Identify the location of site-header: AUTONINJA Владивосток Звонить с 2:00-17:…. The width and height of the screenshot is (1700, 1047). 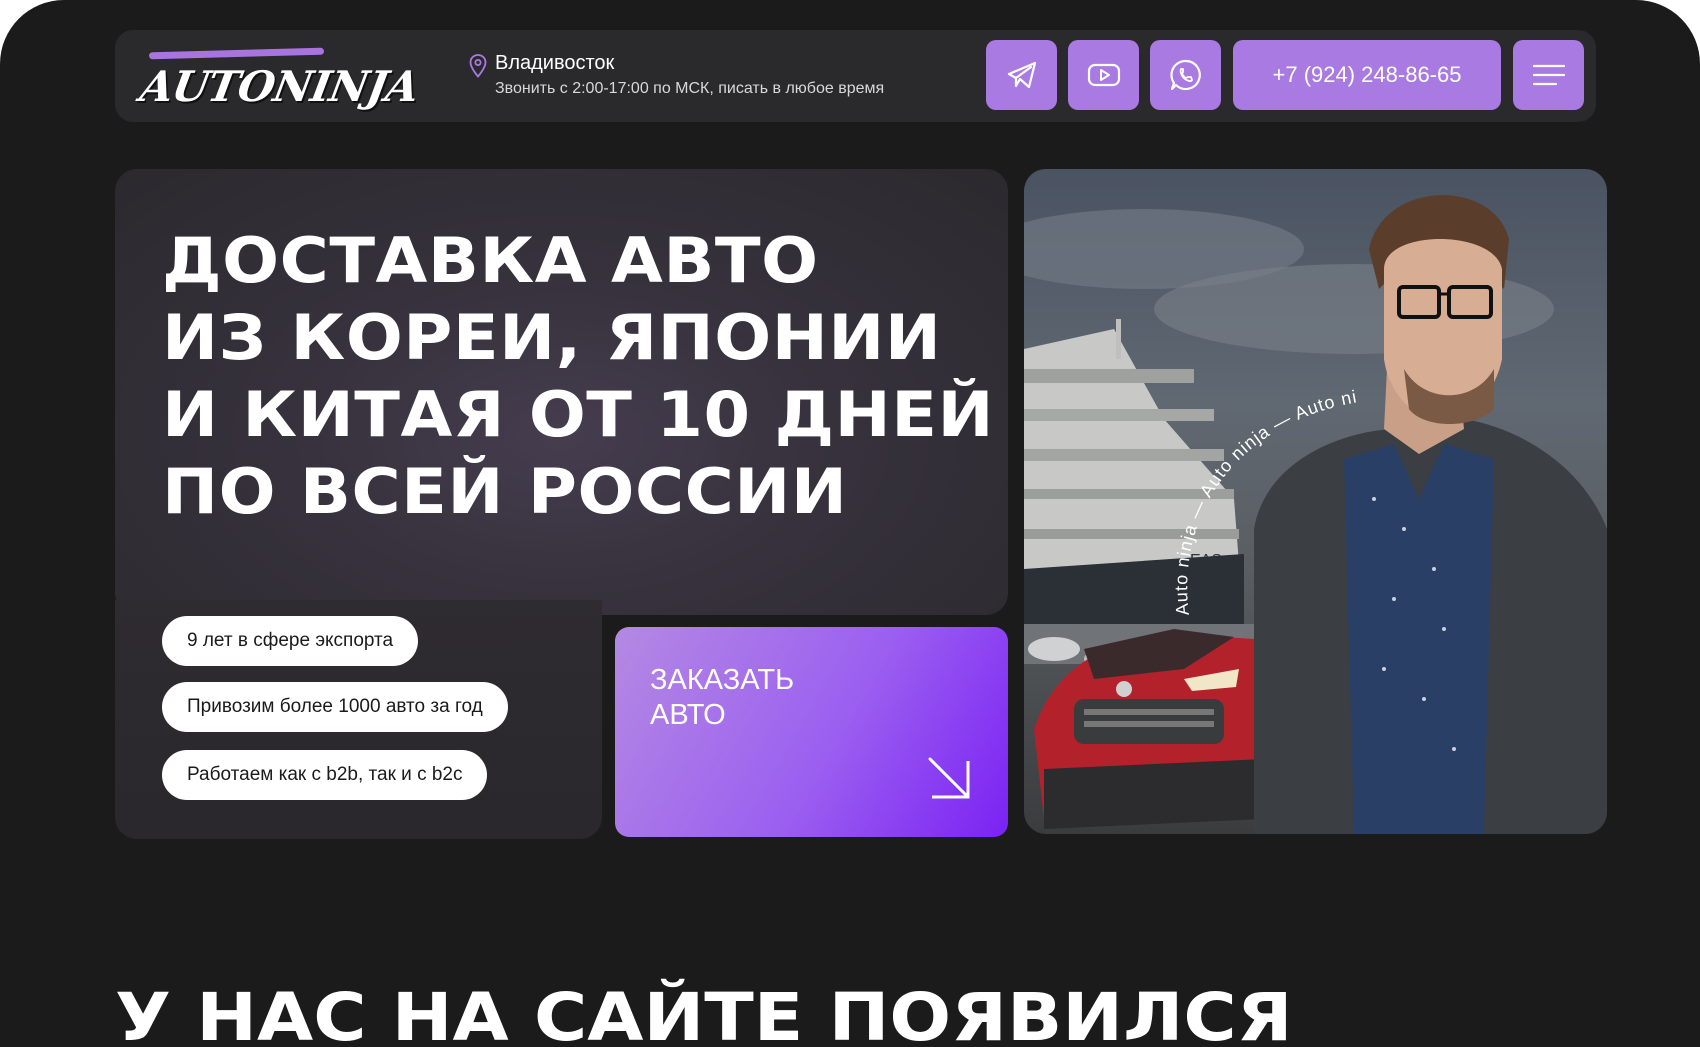
(855, 76).